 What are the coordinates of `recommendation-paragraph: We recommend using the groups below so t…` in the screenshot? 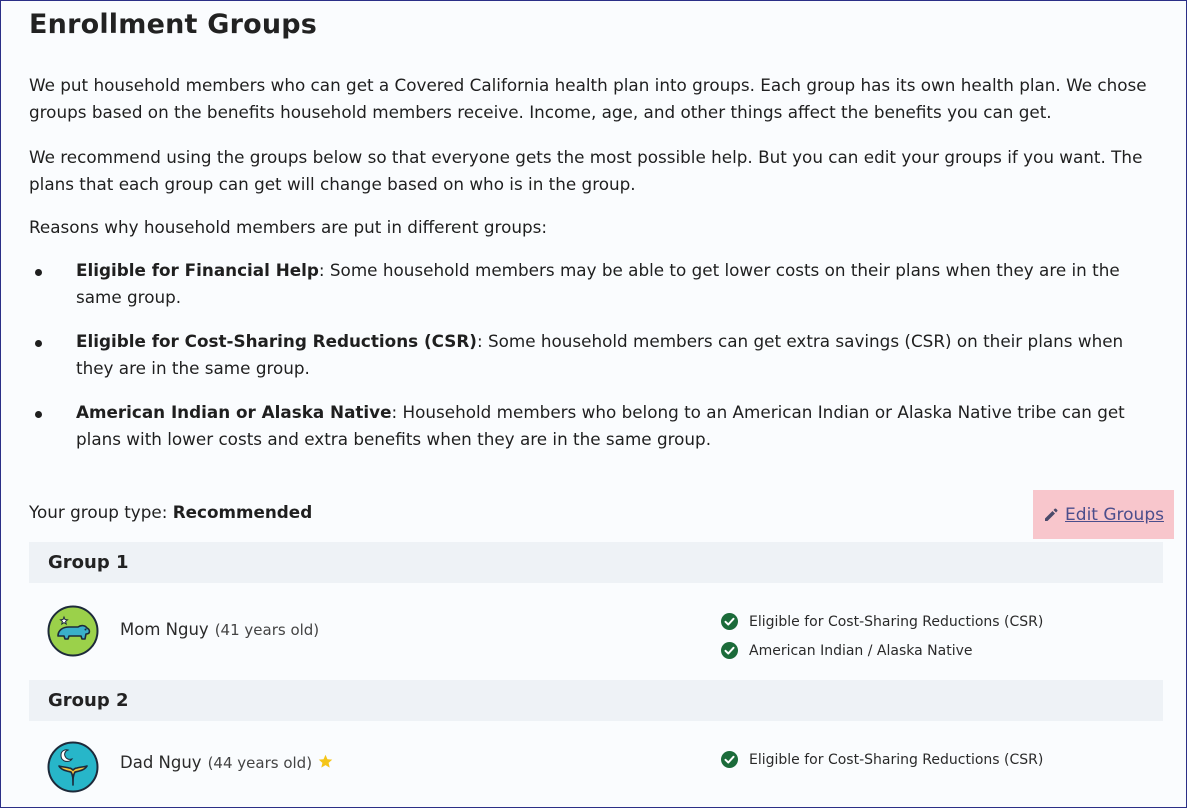 It's located at (586, 170).